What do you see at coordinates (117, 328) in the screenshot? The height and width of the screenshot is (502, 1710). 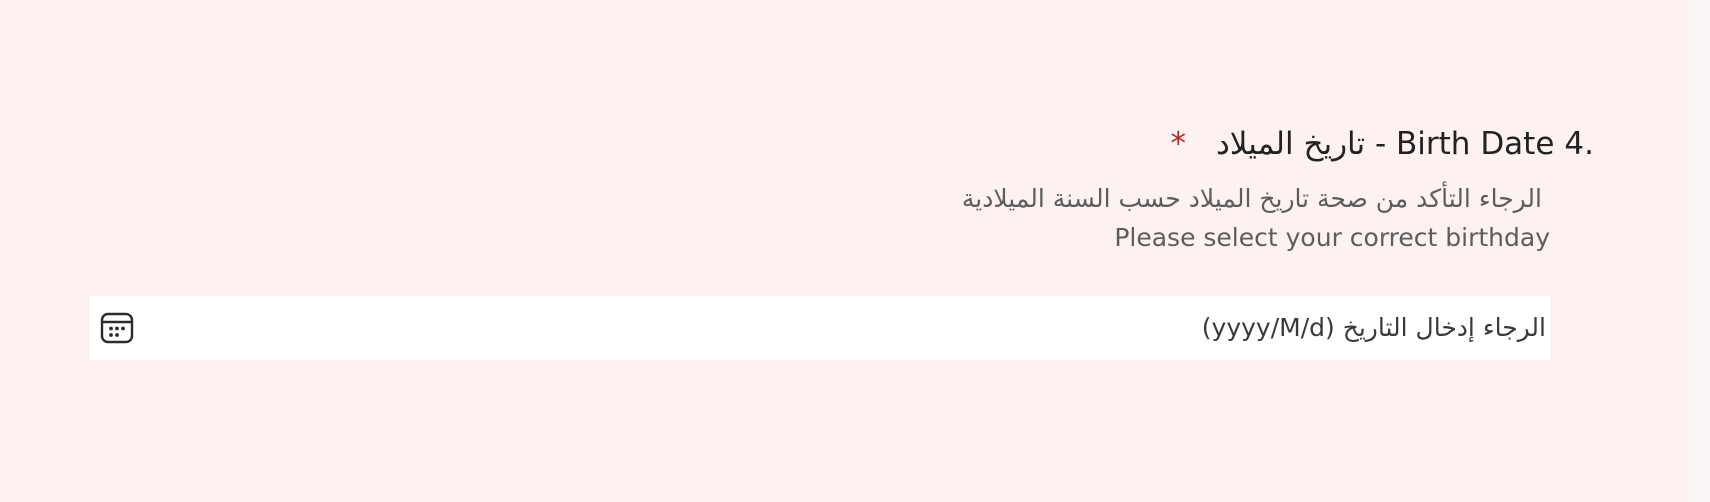 I see `calendar-icon` at bounding box center [117, 328].